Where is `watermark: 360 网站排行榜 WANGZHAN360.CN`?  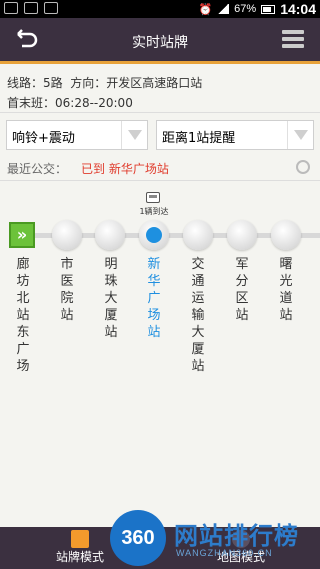 watermark: 360 网站排行榜 WANGZHAN360.CN is located at coordinates (215, 536).